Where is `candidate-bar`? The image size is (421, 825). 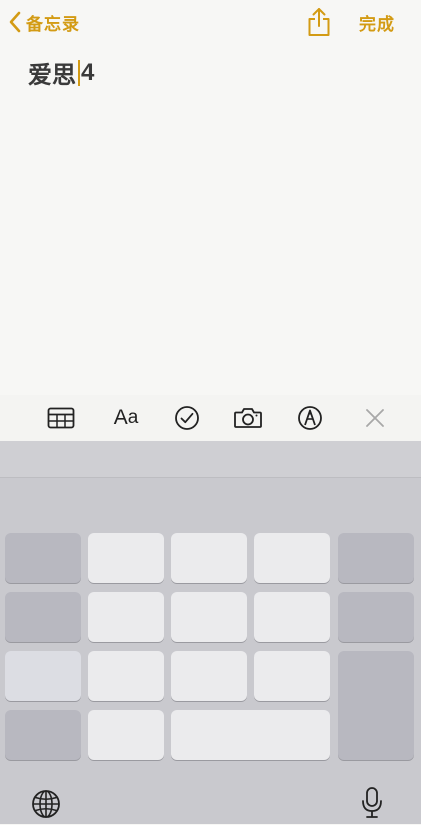
candidate-bar is located at coordinates (210, 459).